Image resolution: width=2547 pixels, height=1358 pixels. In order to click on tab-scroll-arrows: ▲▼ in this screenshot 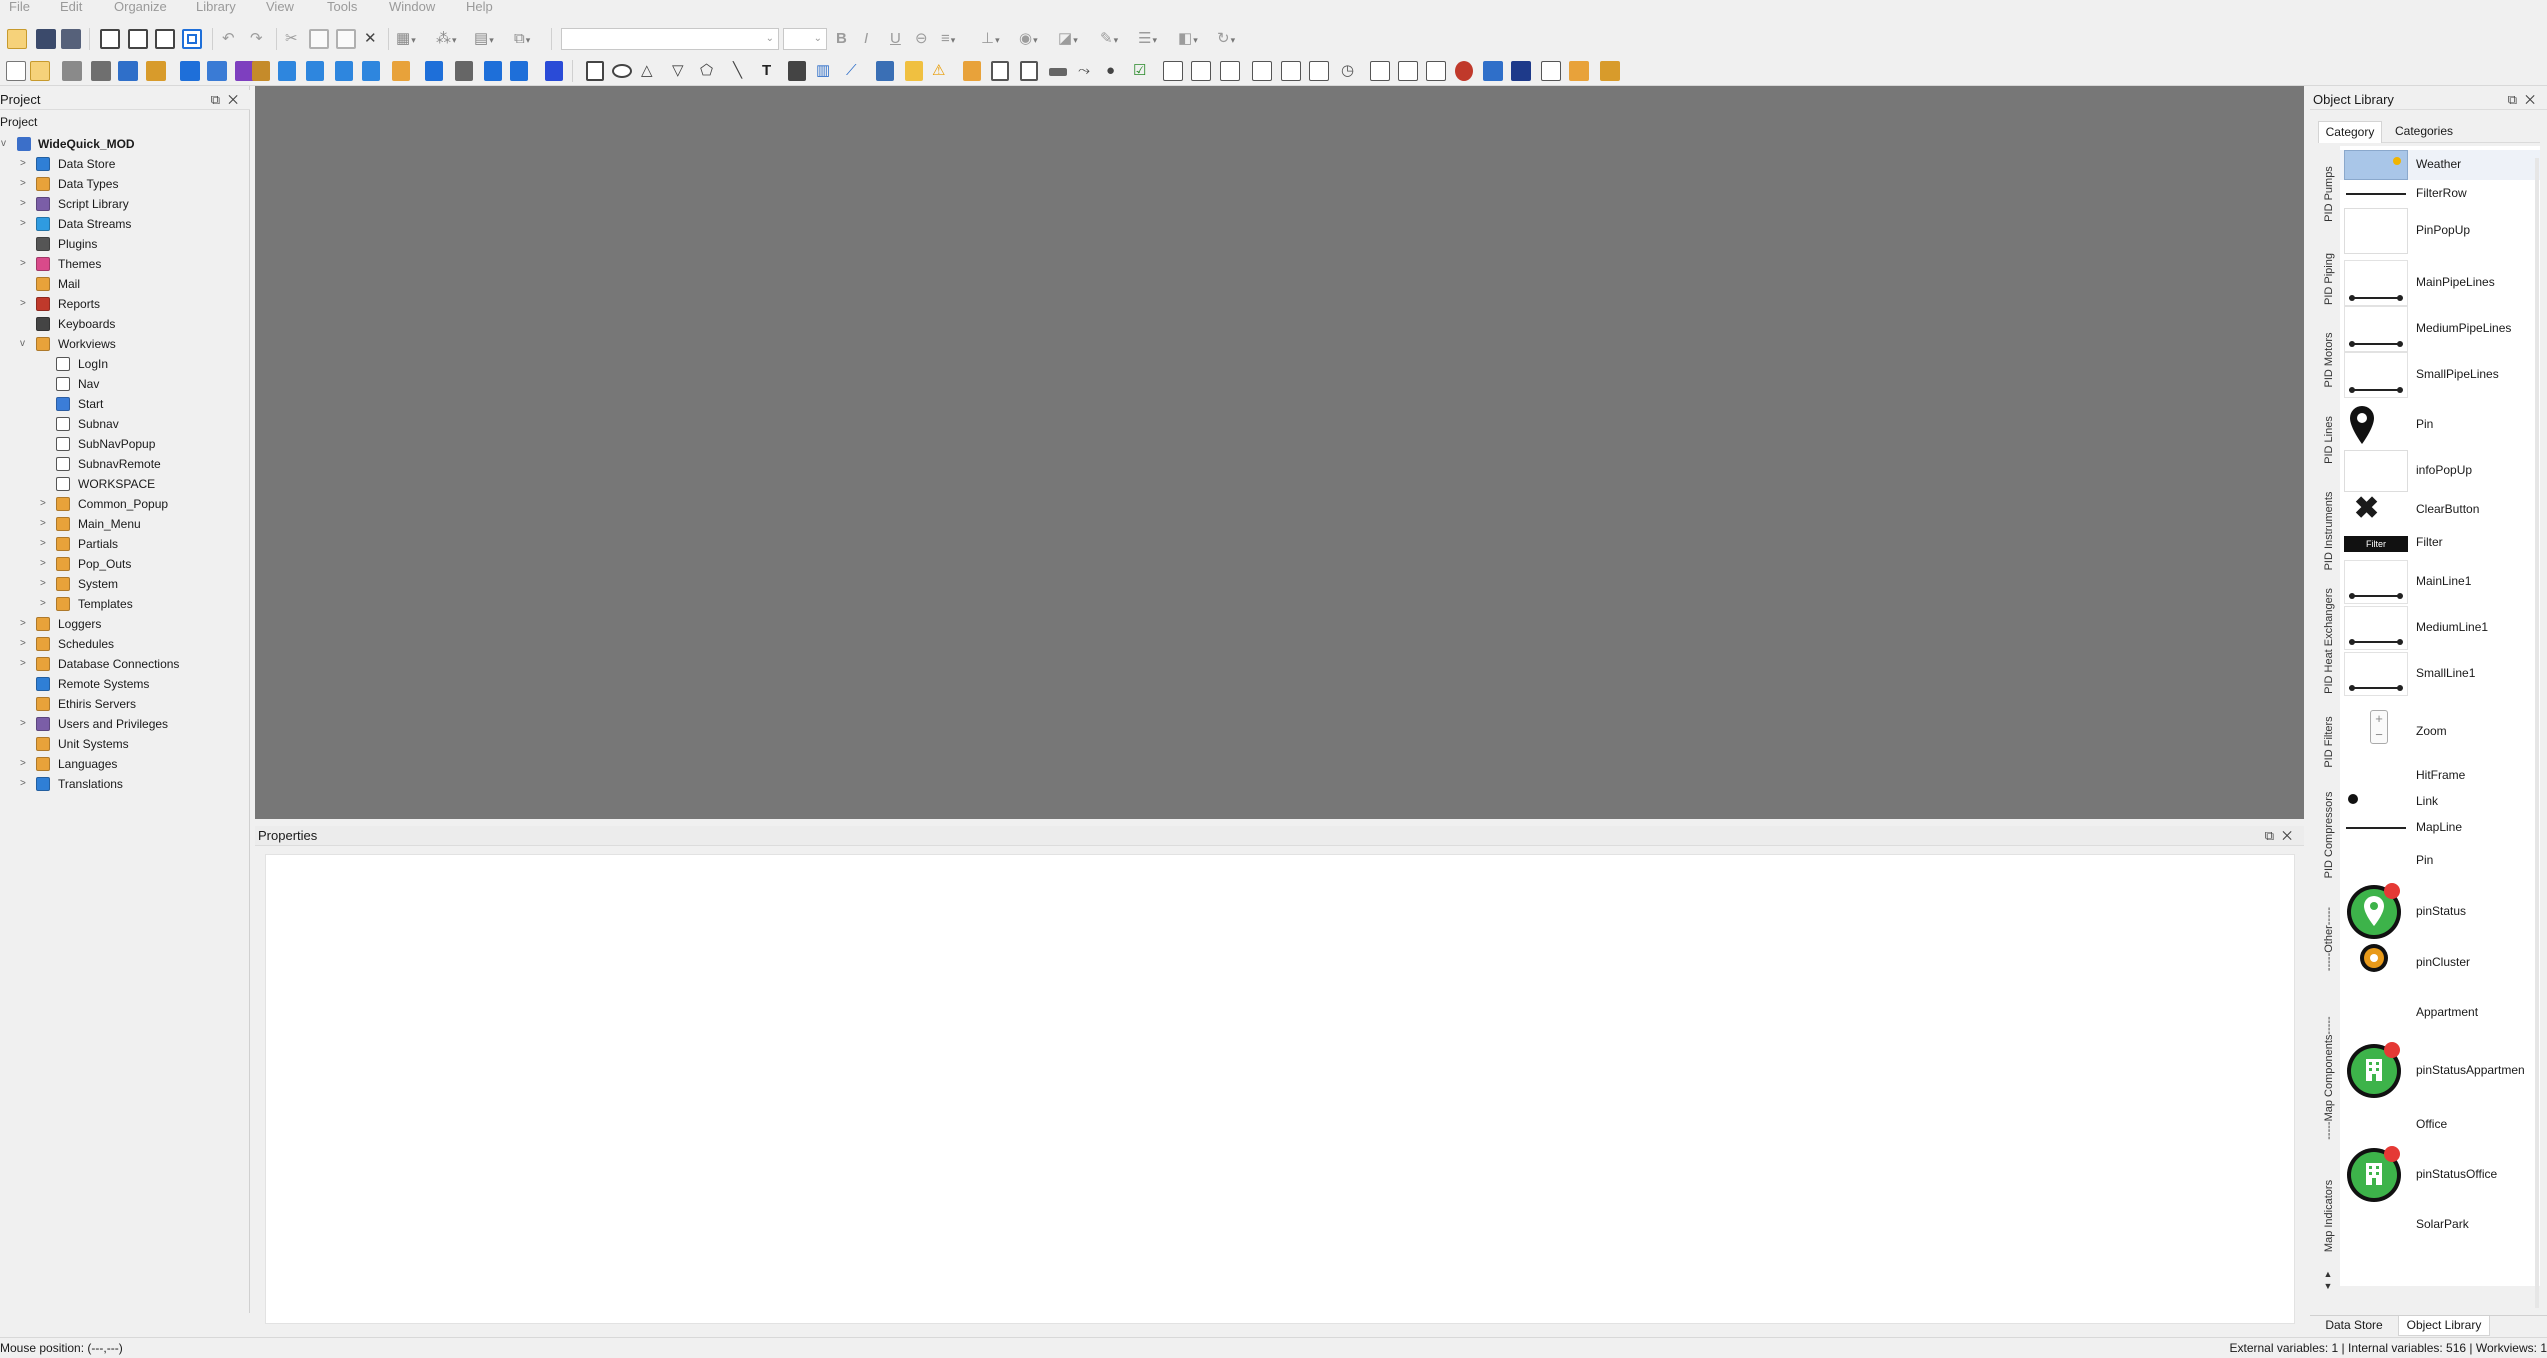, I will do `click(2328, 1281)`.